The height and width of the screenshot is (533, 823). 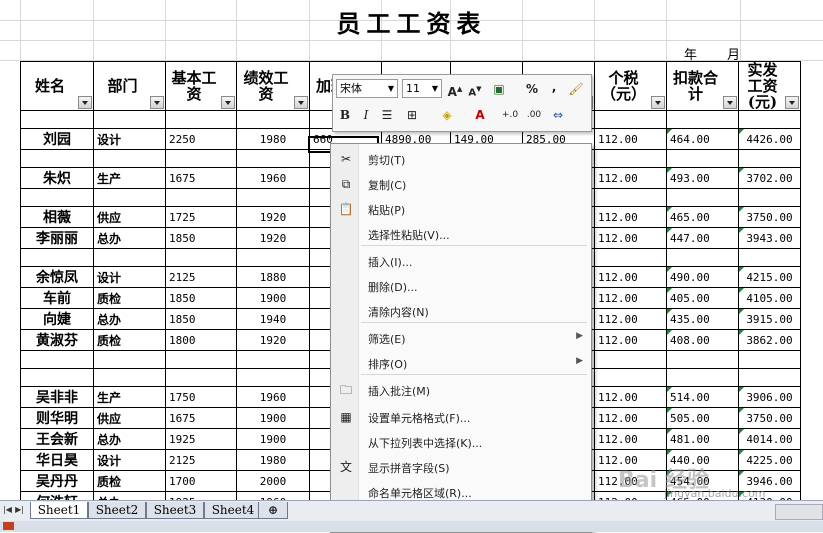 What do you see at coordinates (576, 89) in the screenshot?
I see `format-painter-icon: 🖌` at bounding box center [576, 89].